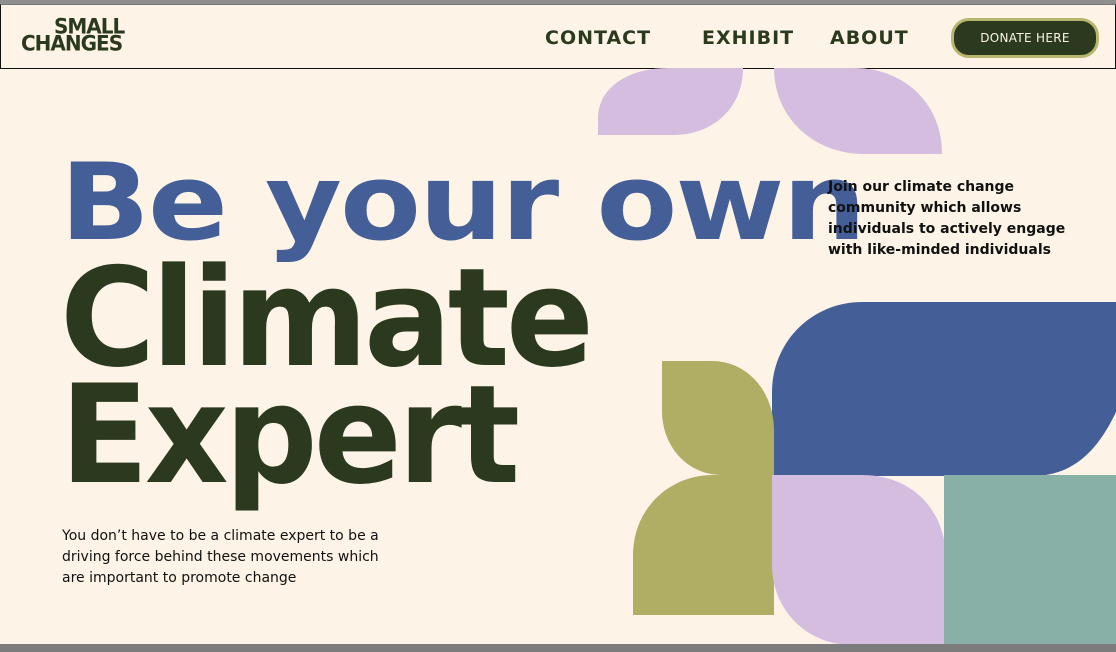 The width and height of the screenshot is (1116, 652). I want to click on olive-leaf-lower-shape, so click(703, 545).